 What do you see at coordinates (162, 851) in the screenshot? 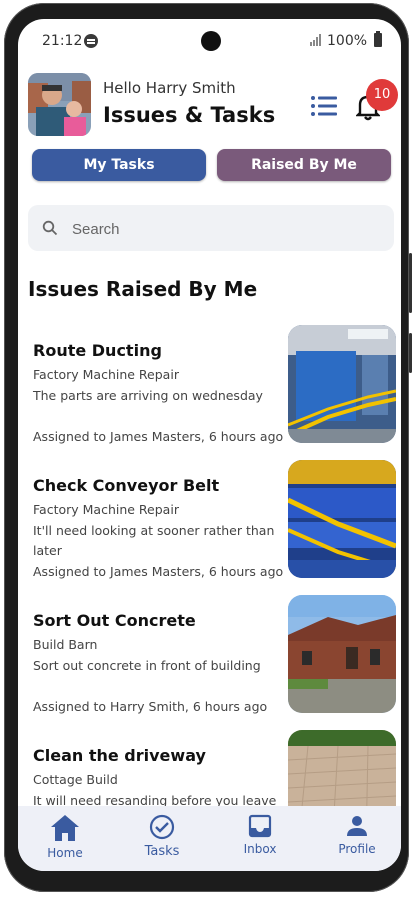
I see `nav-tasks-label: Tasks` at bounding box center [162, 851].